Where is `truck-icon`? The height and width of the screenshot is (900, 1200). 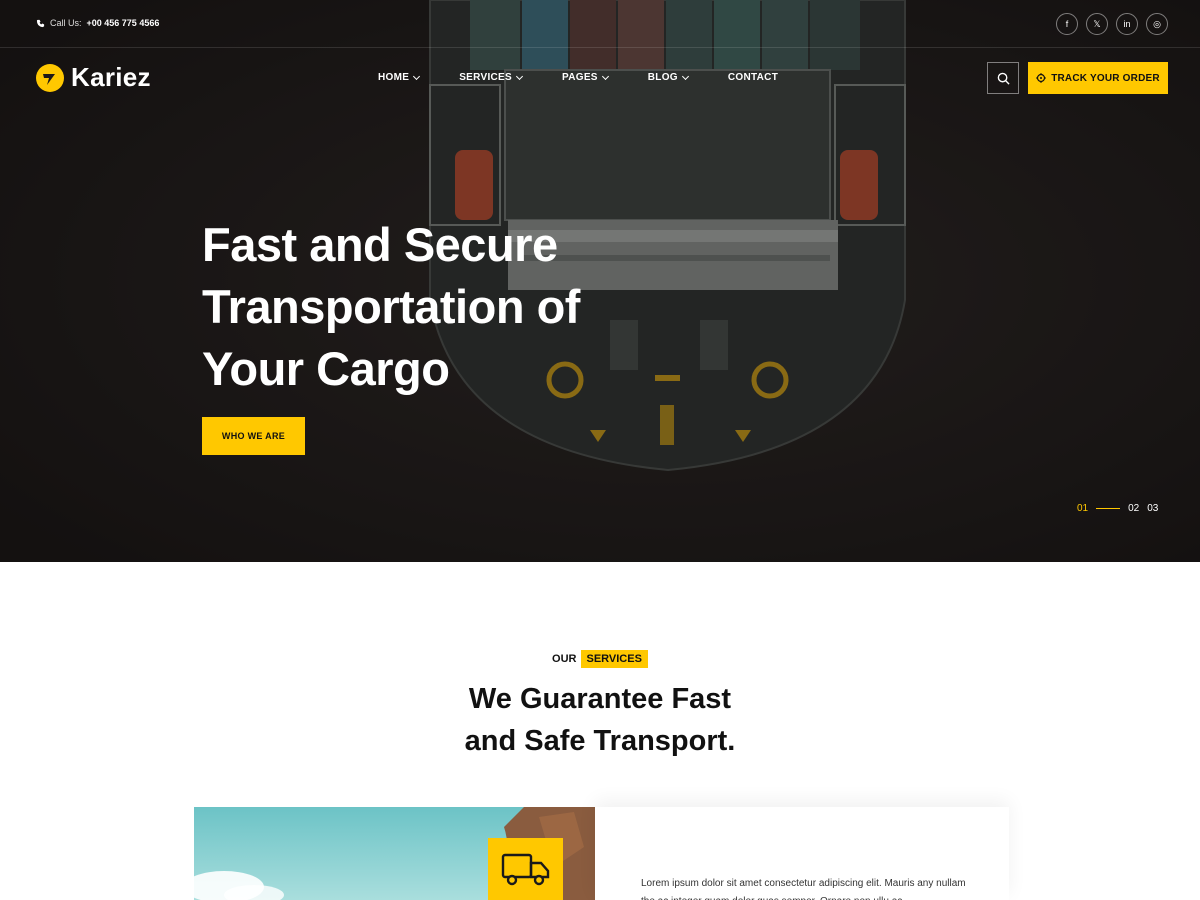
truck-icon is located at coordinates (525, 869).